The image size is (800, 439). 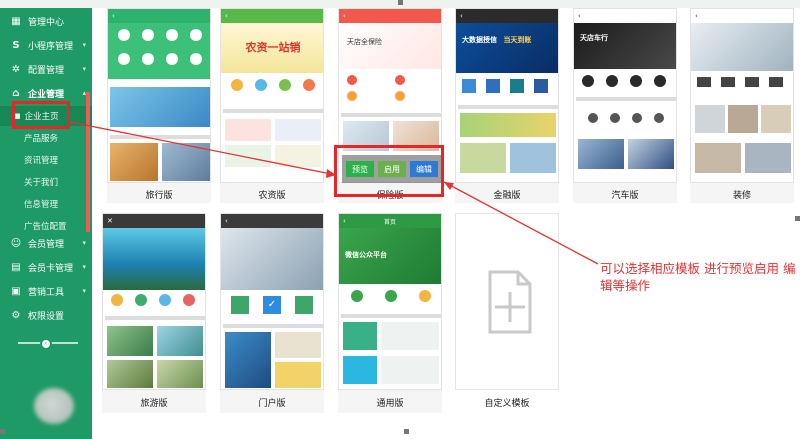 I want to click on arrow-head-icon, so click(x=331, y=173).